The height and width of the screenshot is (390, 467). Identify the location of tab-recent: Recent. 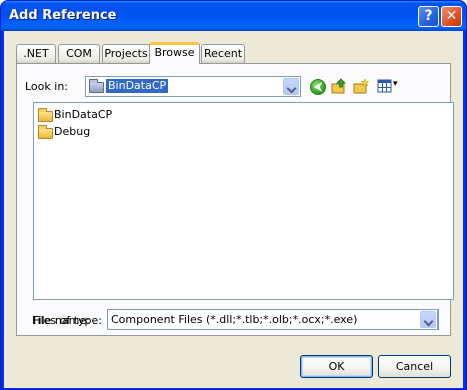
(223, 53).